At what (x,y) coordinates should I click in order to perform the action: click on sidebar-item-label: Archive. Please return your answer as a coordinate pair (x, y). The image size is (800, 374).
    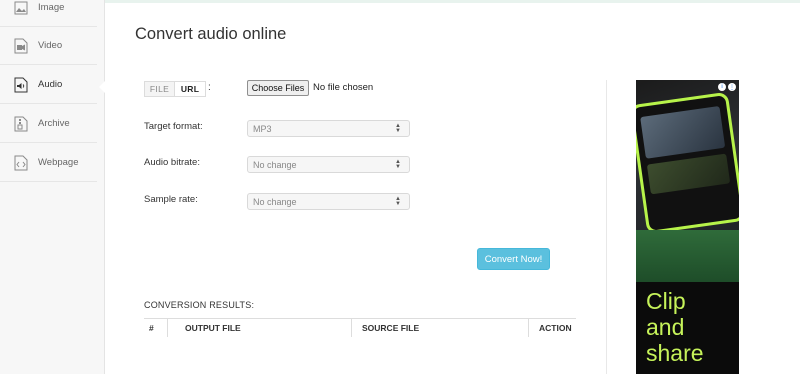
    Looking at the image, I should click on (54, 123).